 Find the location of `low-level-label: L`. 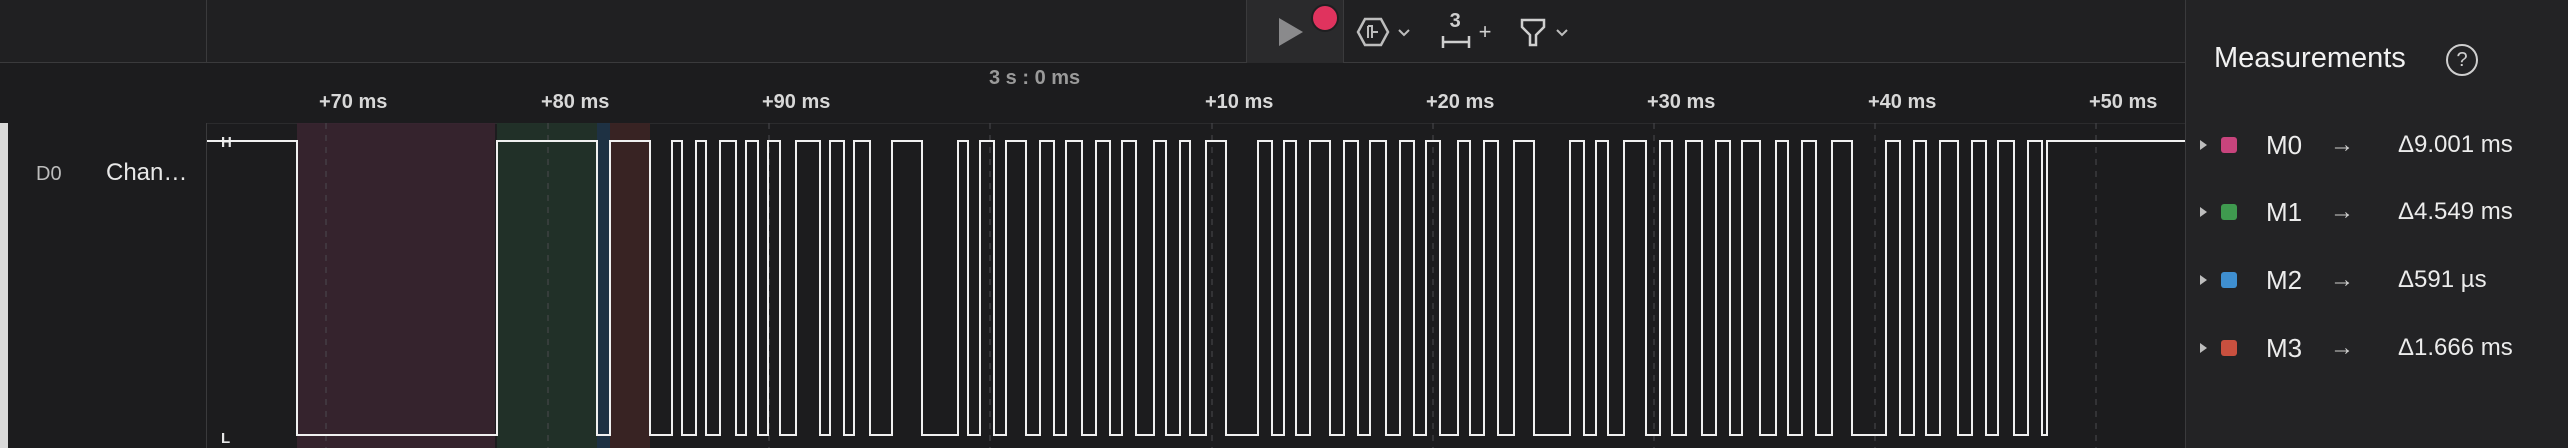

low-level-label: L is located at coordinates (225, 438).